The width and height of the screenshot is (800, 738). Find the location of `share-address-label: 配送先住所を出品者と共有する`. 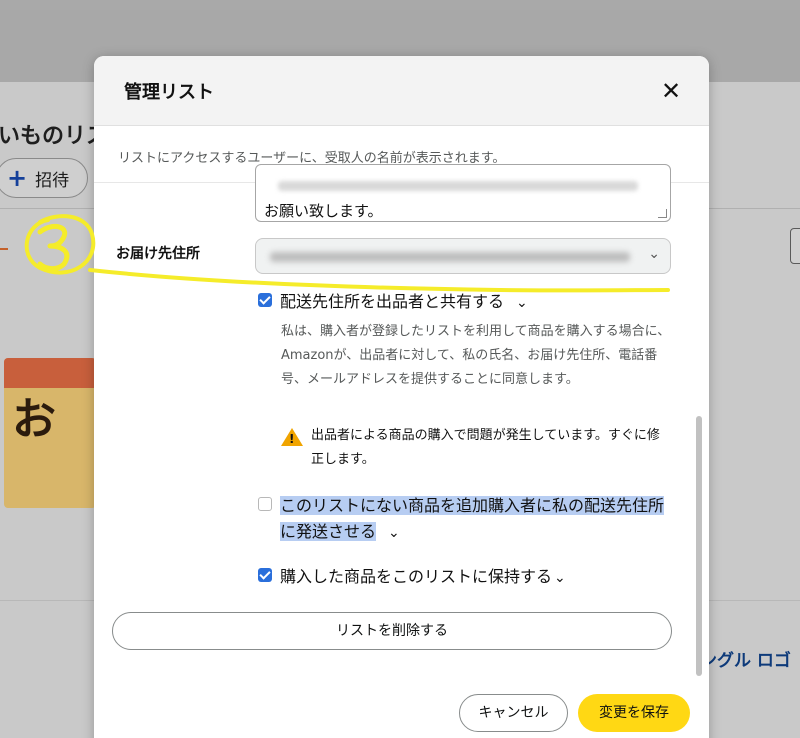

share-address-label: 配送先住所を出品者と共有する is located at coordinates (392, 301).